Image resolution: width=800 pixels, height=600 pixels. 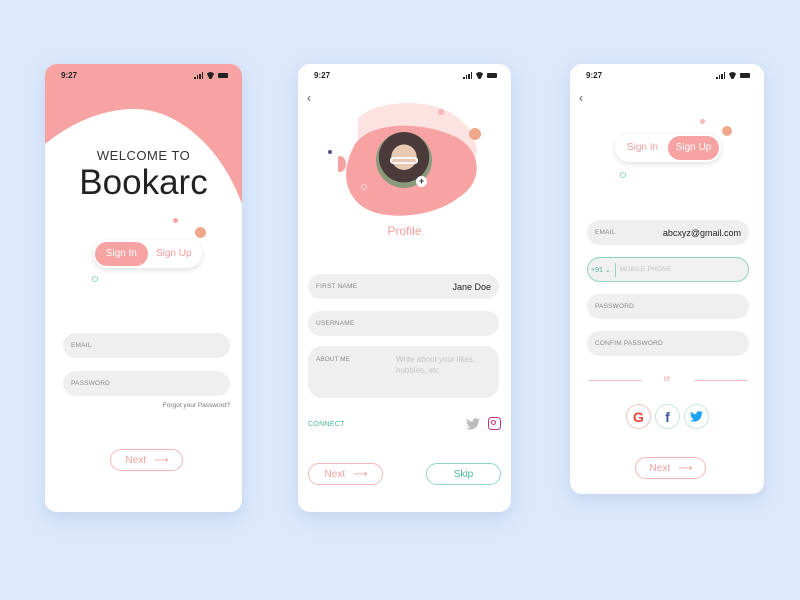 I want to click on google-login-button: G, so click(x=638, y=416).